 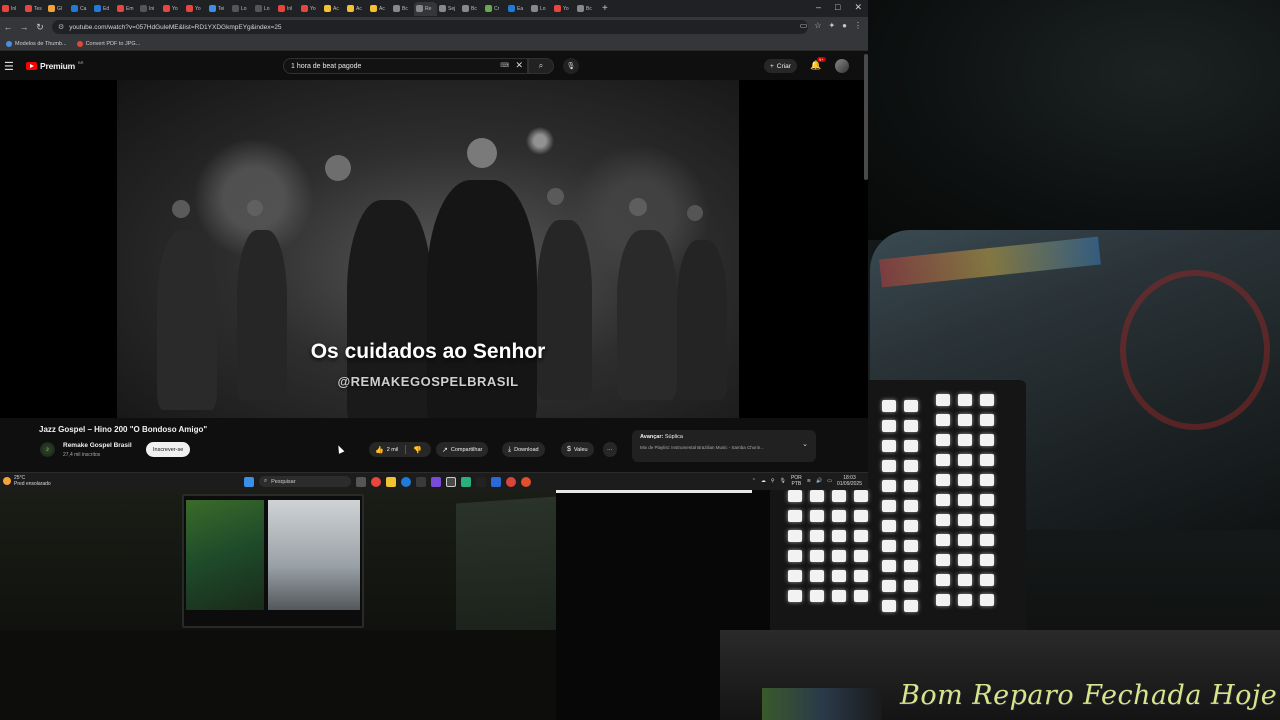 What do you see at coordinates (79, 43) in the screenshot?
I see `bookmark-favicon-icon` at bounding box center [79, 43].